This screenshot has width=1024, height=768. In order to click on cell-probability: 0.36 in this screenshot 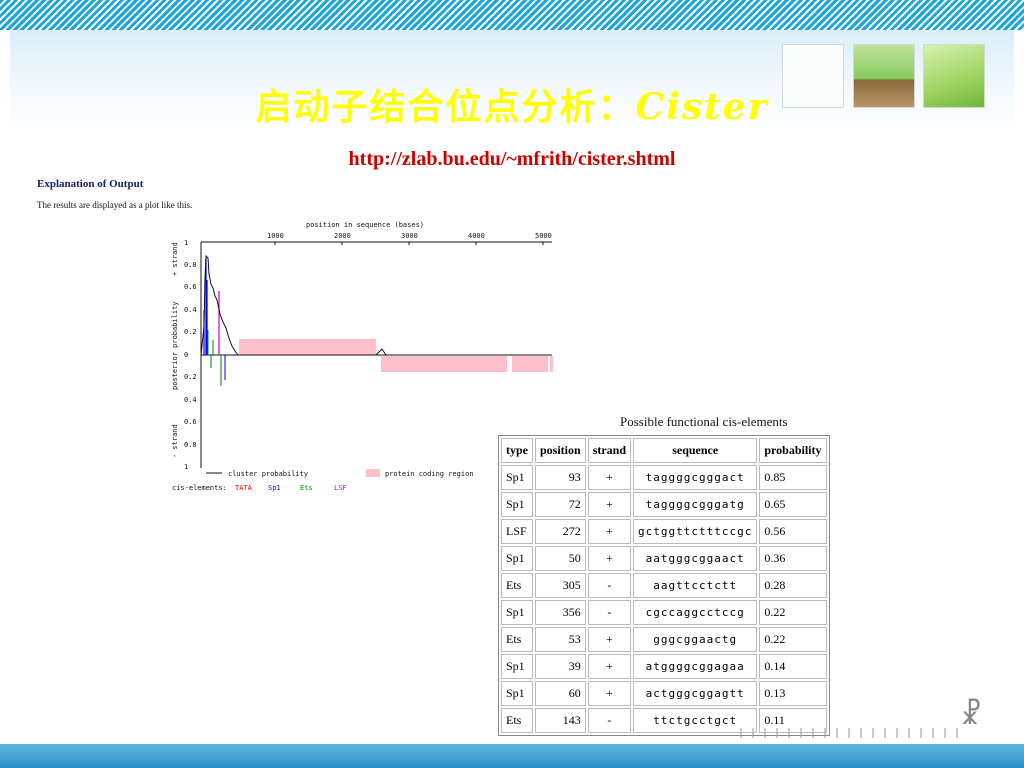, I will do `click(793, 558)`.